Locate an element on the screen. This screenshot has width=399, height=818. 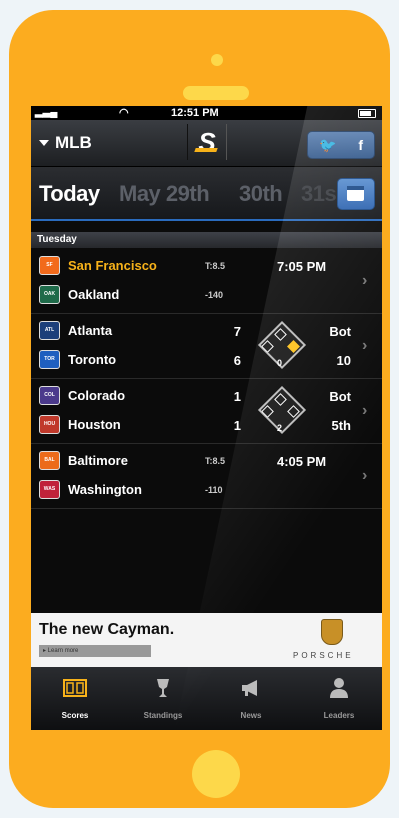
camera-dot is located at coordinates (217, 60).